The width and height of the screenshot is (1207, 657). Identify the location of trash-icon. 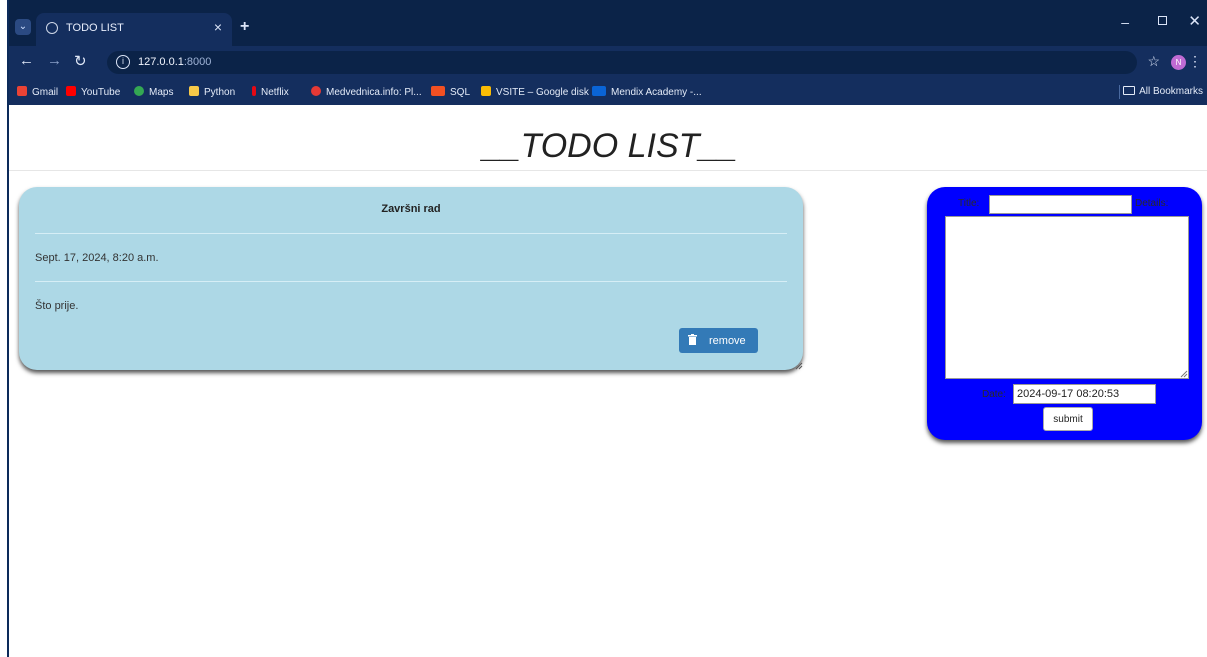
(692, 339).